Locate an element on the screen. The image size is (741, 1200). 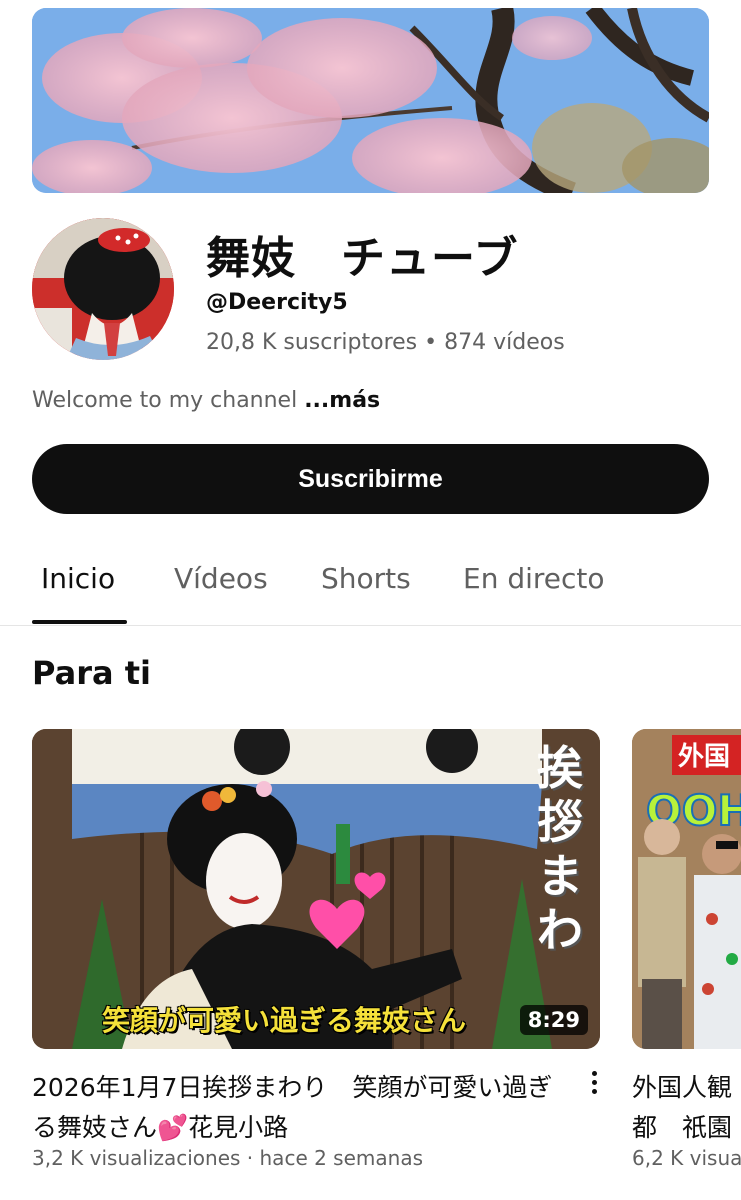
channel-avatar is located at coordinates (103, 289).